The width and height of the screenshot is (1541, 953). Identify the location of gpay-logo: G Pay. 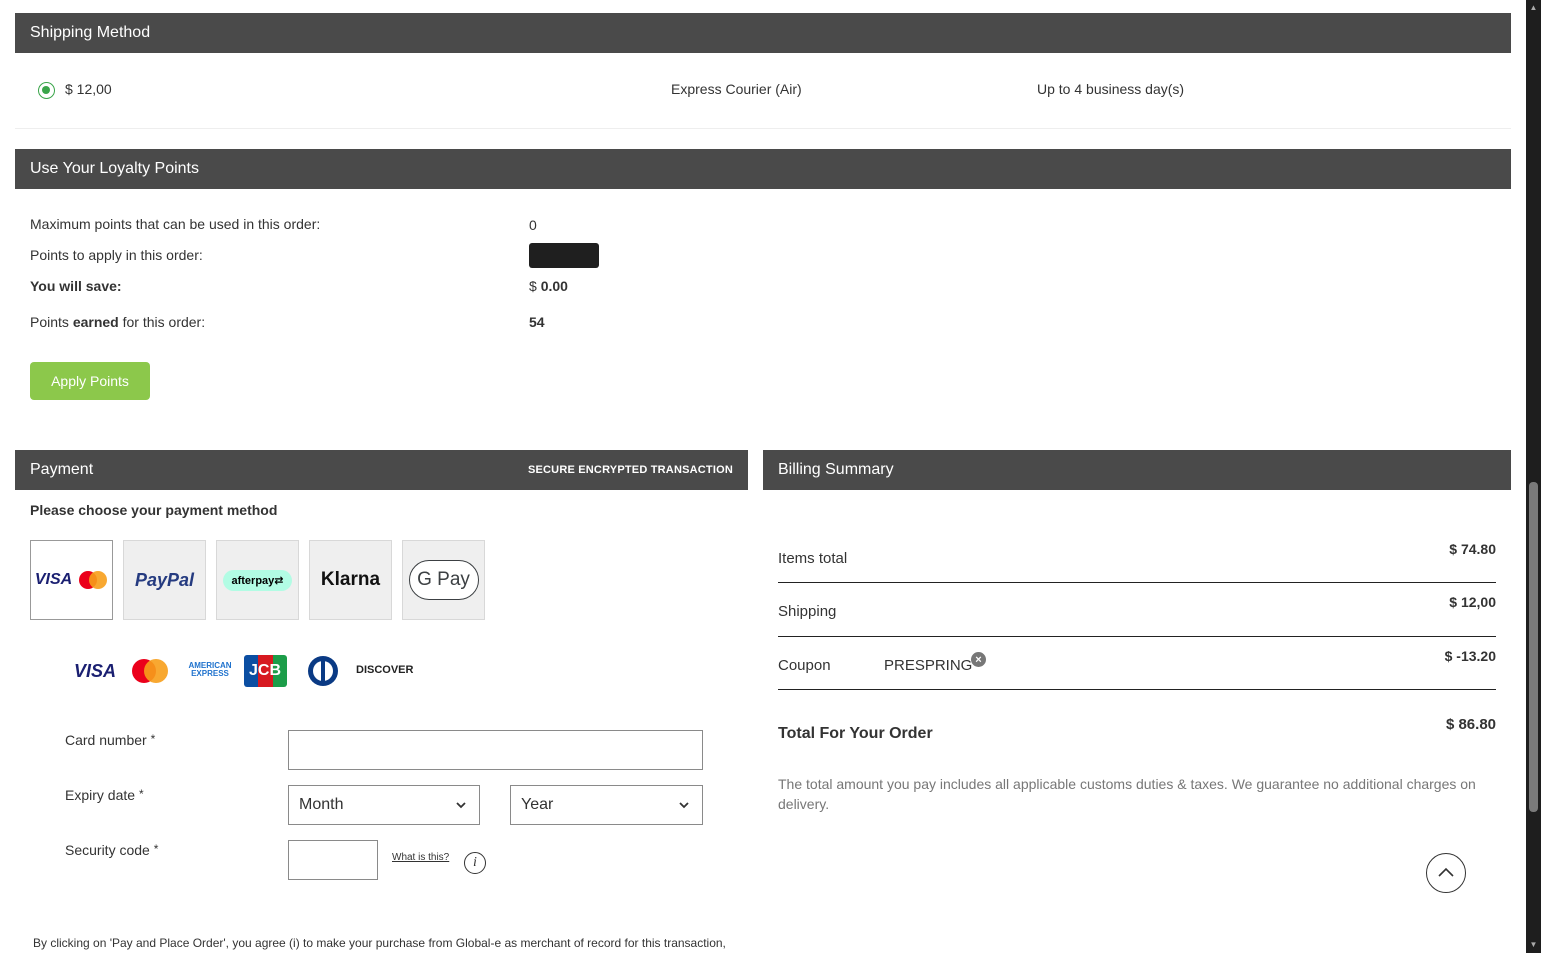
(443, 579).